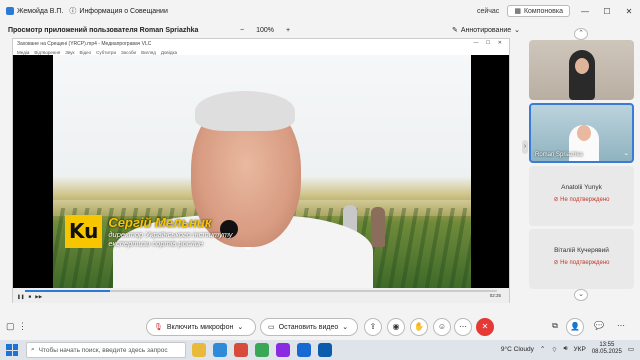 This screenshot has height=360, width=640. Describe the element at coordinates (201, 327) in the screenshot. I see `unmute-button: 🎙︎ Включить микрофон ⌄` at that location.